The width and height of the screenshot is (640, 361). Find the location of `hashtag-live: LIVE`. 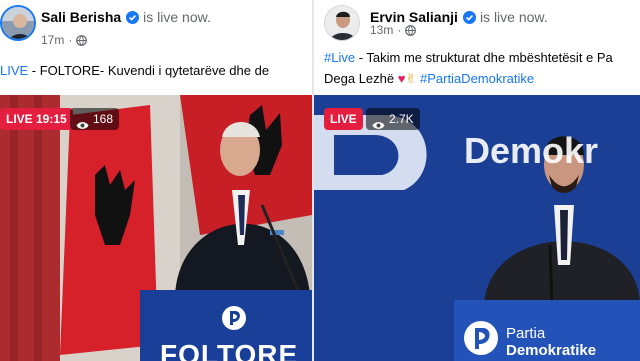

hashtag-live: LIVE is located at coordinates (14, 70).